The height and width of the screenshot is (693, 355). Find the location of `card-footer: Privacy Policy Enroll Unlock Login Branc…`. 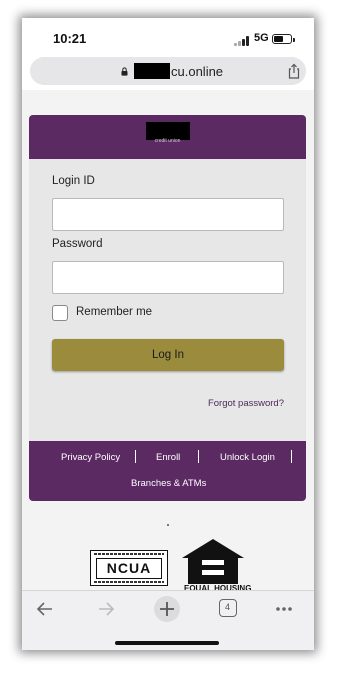

card-footer: Privacy Policy Enroll Unlock Login Branc… is located at coordinates (167, 471).